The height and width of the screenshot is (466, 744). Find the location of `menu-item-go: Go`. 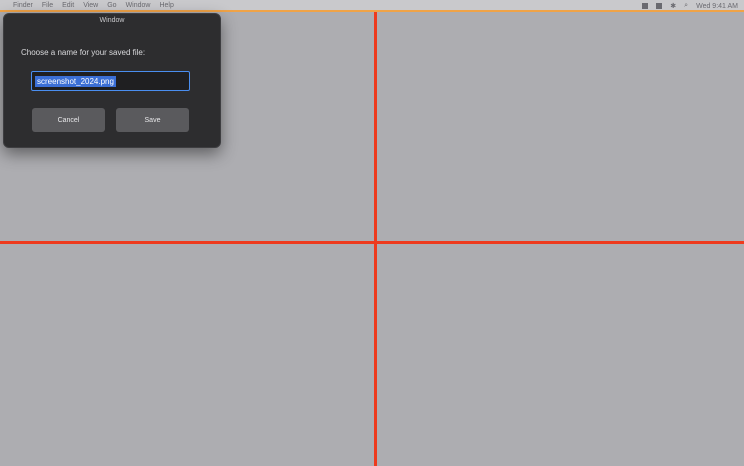

menu-item-go: Go is located at coordinates (111, 6).